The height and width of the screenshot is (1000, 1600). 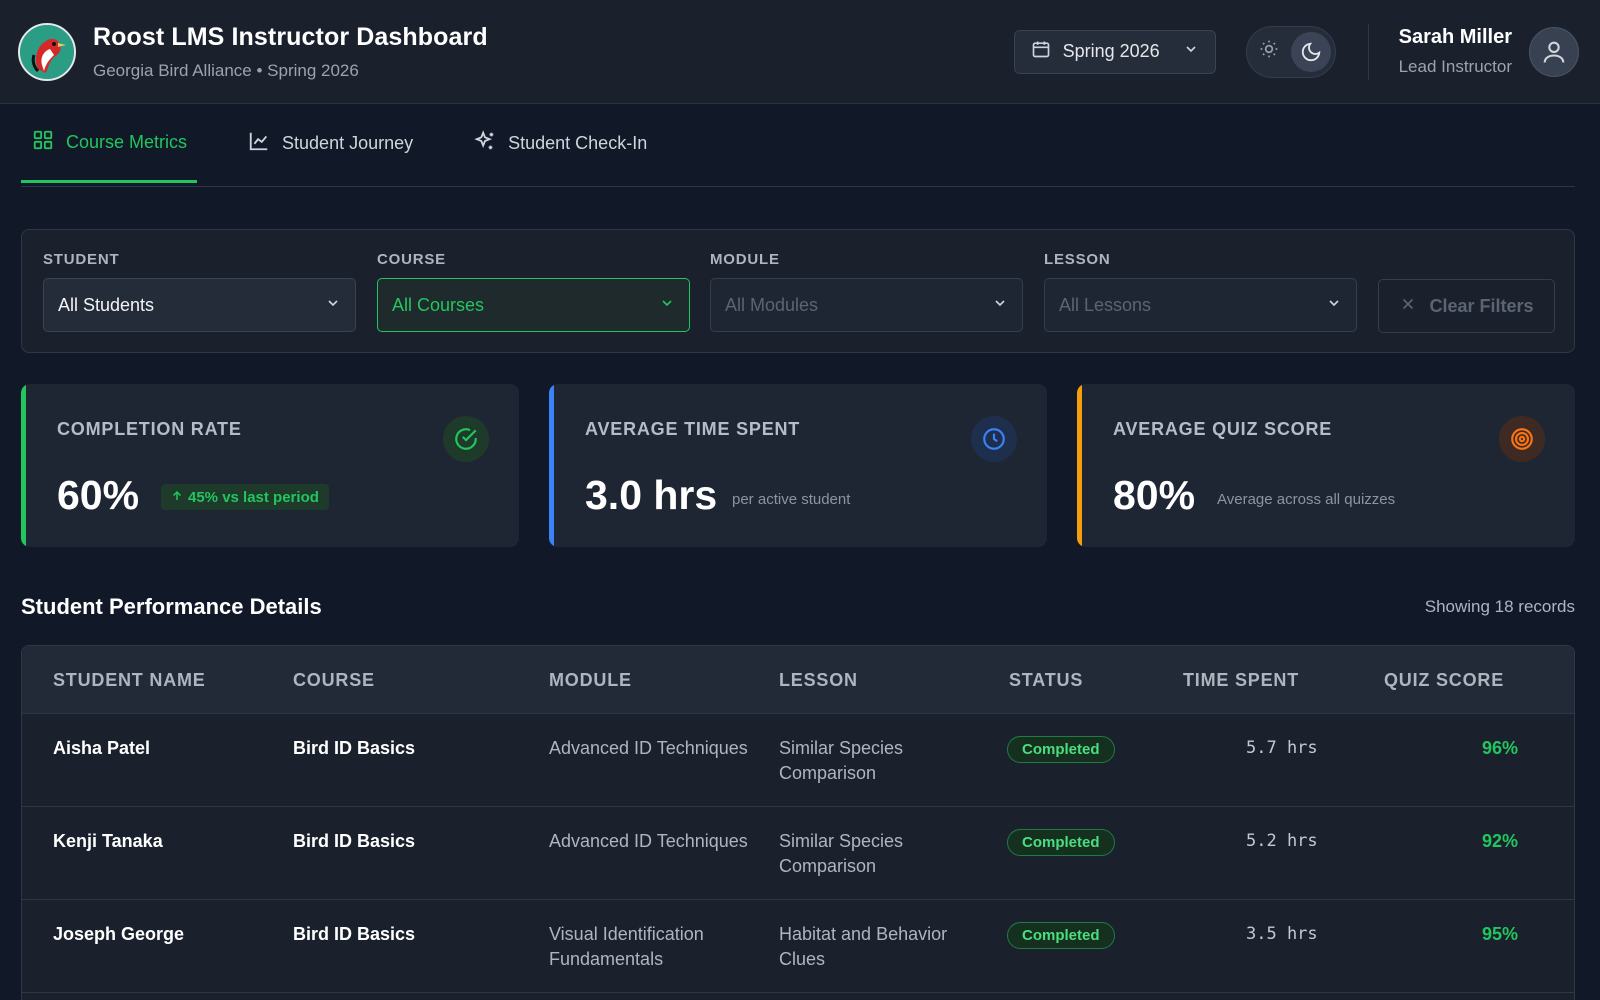 I want to click on sparkles-icon, so click(x=485, y=143).